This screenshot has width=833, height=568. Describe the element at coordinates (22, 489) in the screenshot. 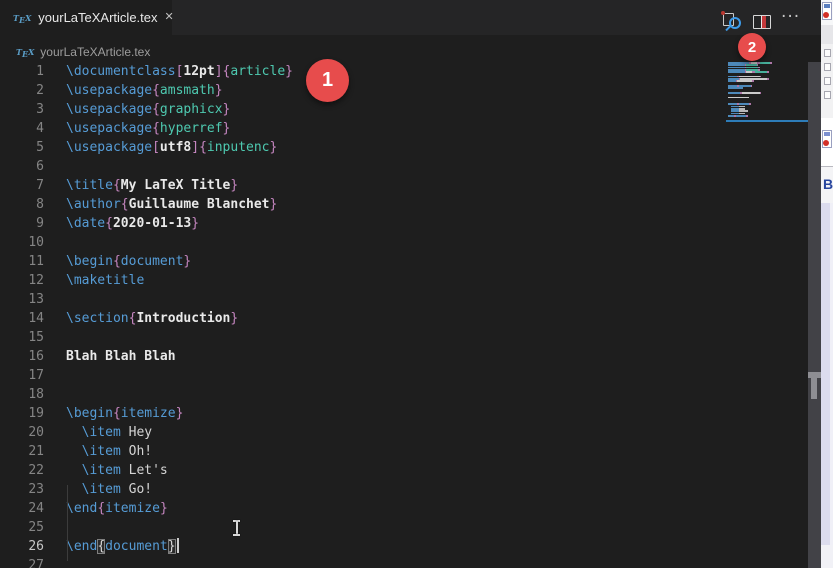

I see `line-number: 23` at that location.